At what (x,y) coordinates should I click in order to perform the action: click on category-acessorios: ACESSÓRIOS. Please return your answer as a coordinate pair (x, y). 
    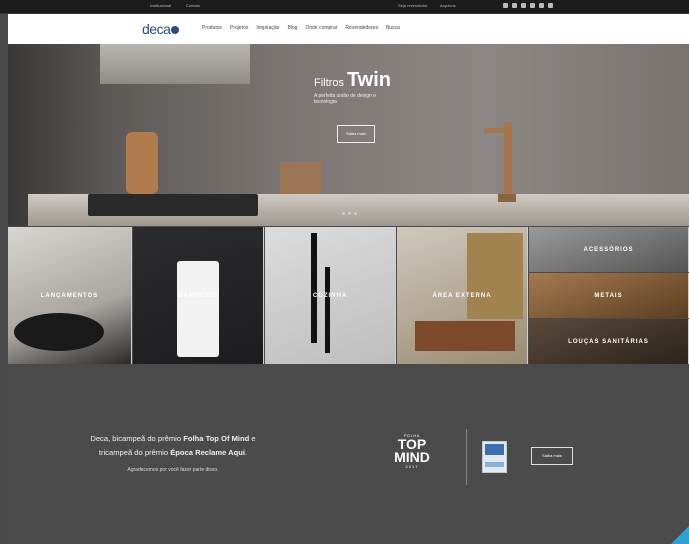
    Looking at the image, I should click on (609, 249).